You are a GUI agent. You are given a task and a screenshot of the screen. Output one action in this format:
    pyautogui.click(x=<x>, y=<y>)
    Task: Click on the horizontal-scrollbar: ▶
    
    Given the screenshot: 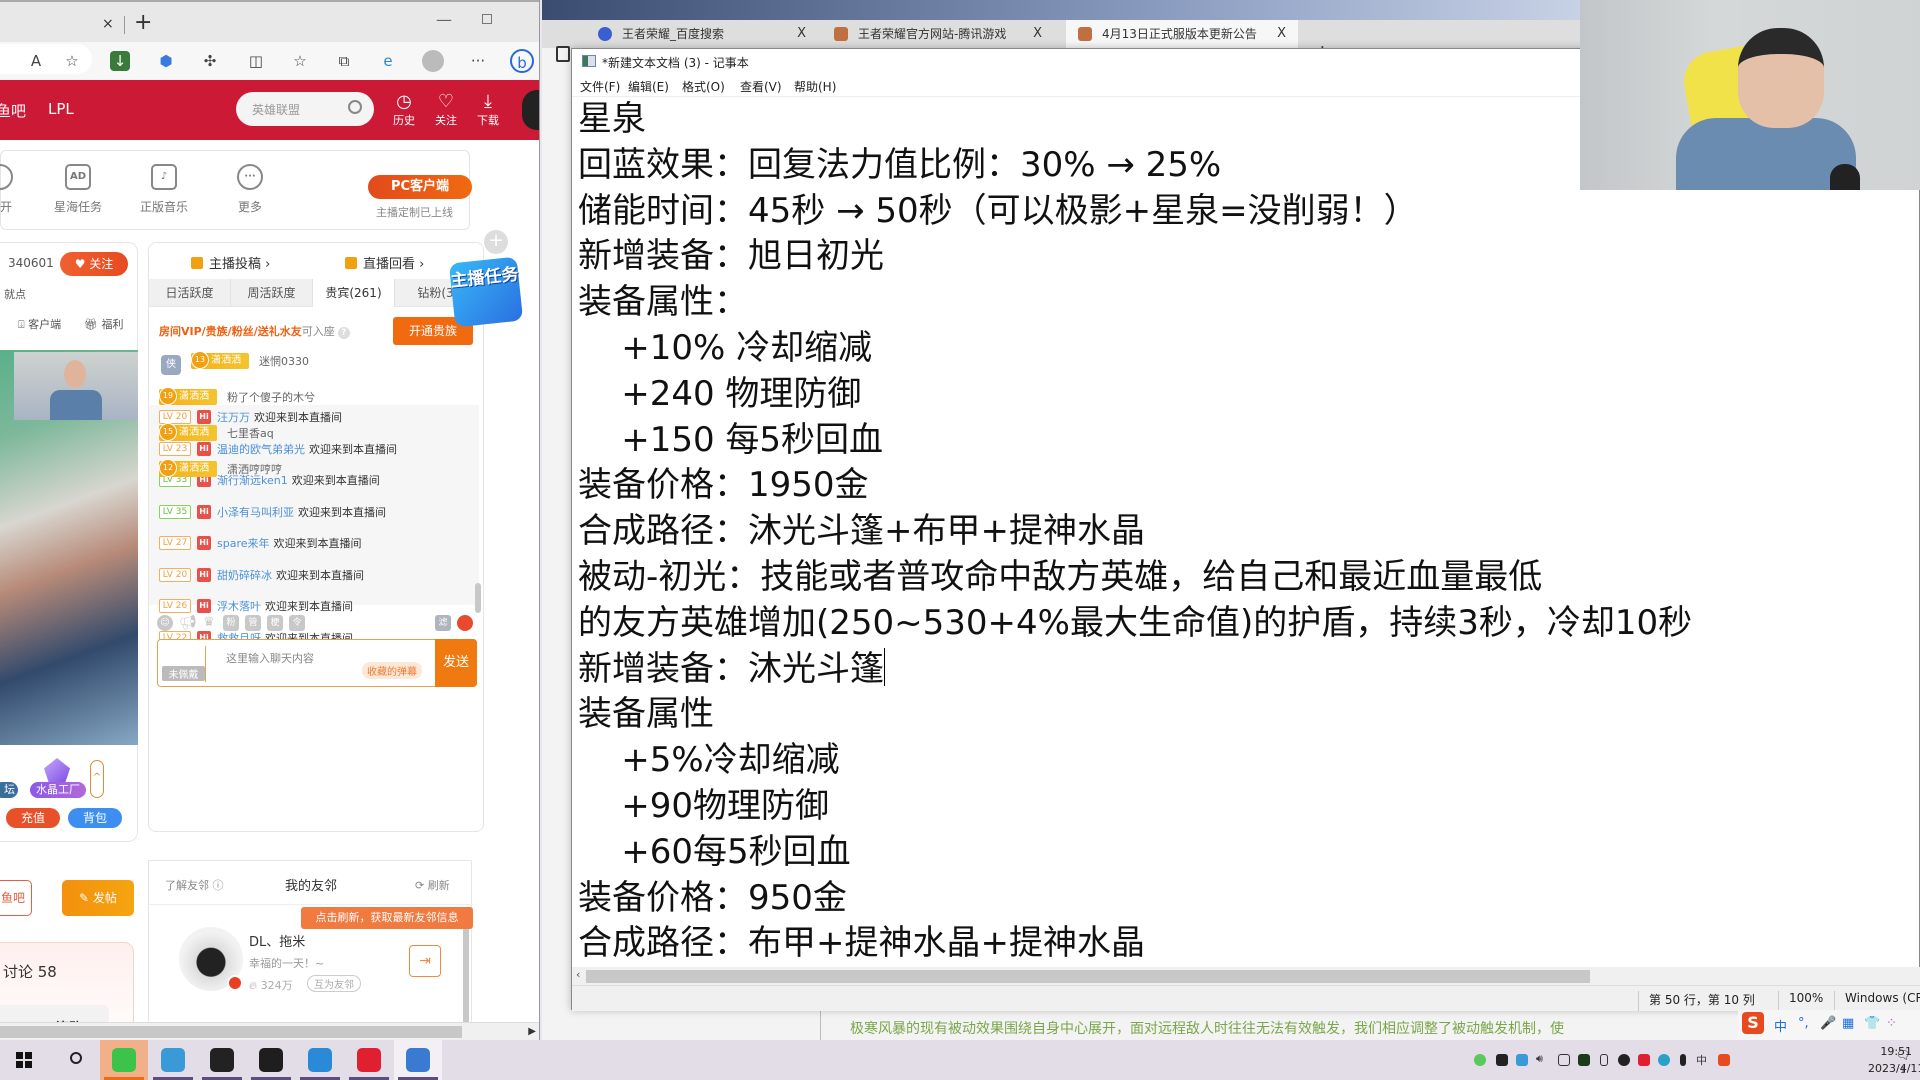 What is the action you would take?
    pyautogui.click(x=269, y=1031)
    